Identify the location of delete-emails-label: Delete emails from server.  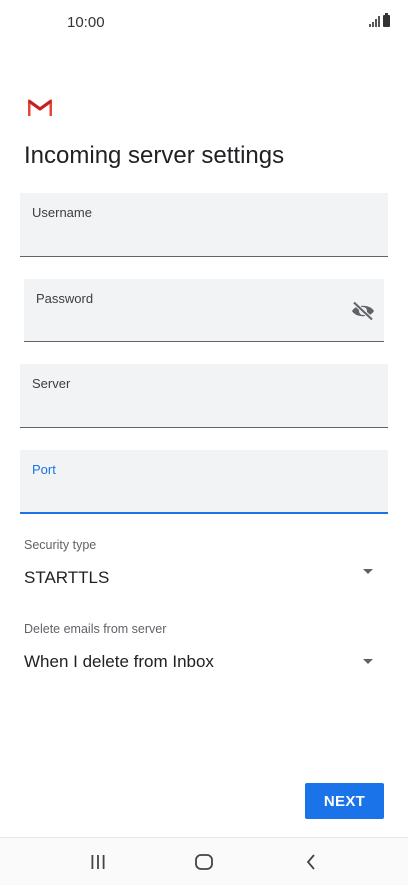
(95, 629).